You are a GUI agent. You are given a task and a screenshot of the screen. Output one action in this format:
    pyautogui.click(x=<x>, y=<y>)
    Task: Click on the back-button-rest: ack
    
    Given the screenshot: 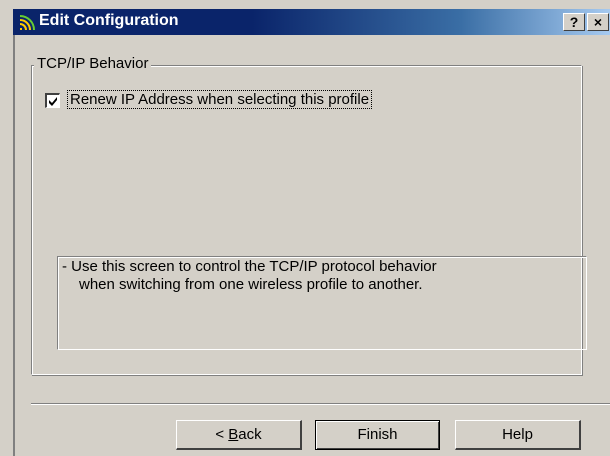 What is the action you would take?
    pyautogui.click(x=250, y=434)
    